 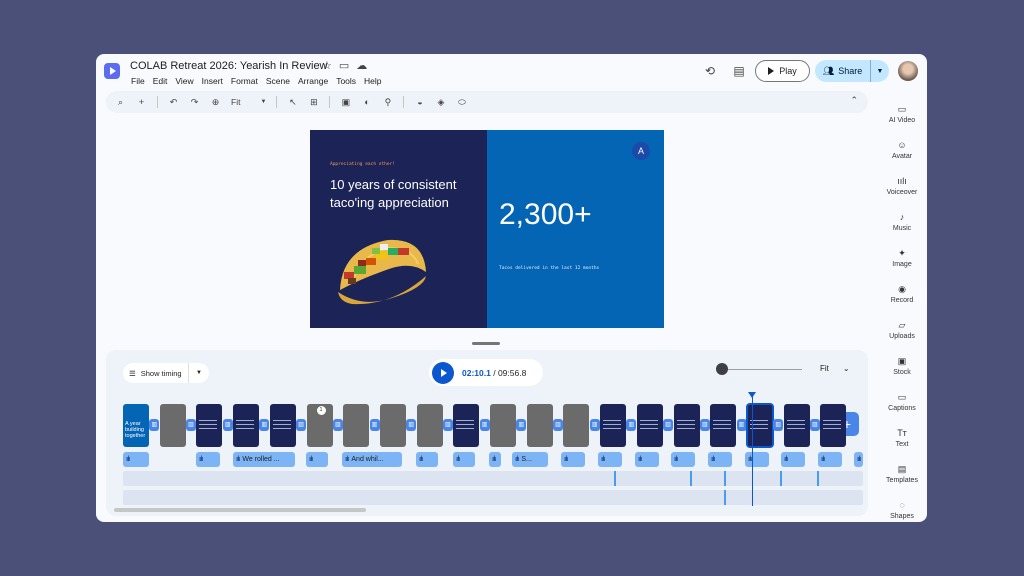 What do you see at coordinates (880, 71) in the screenshot?
I see `share-dropdown-icon: ▼` at bounding box center [880, 71].